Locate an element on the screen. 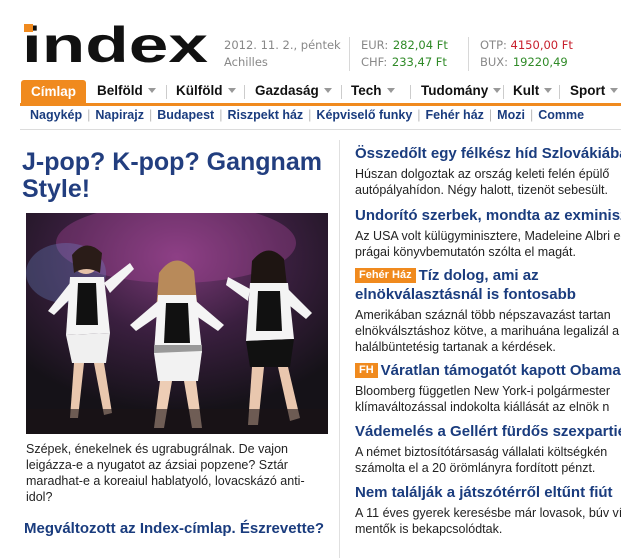 This screenshot has width=621, height=558. rate-value: 4150,00 Ft is located at coordinates (541, 45).